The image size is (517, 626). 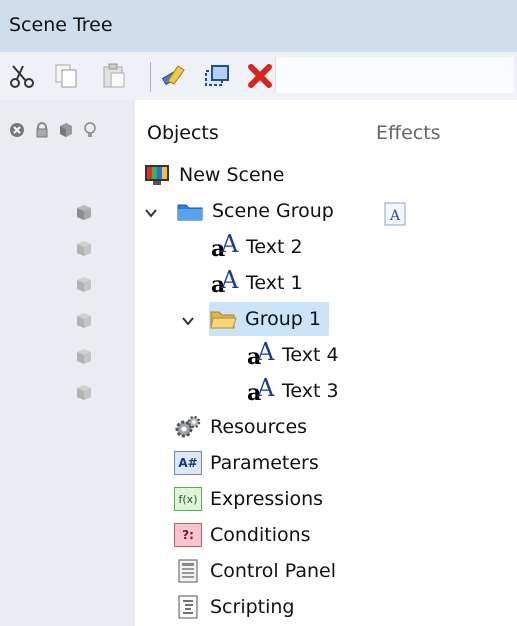 I want to click on tree-item-scripting: Scripting, so click(x=234, y=607).